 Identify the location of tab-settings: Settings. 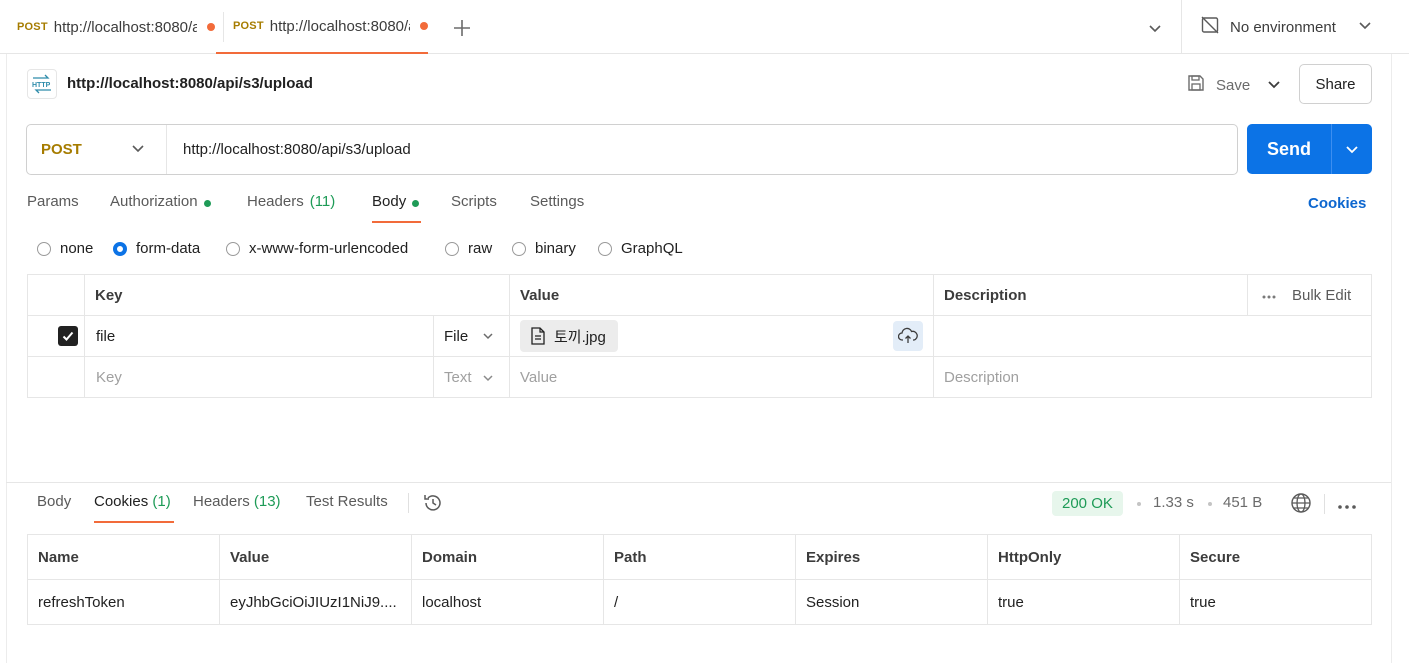
(557, 208).